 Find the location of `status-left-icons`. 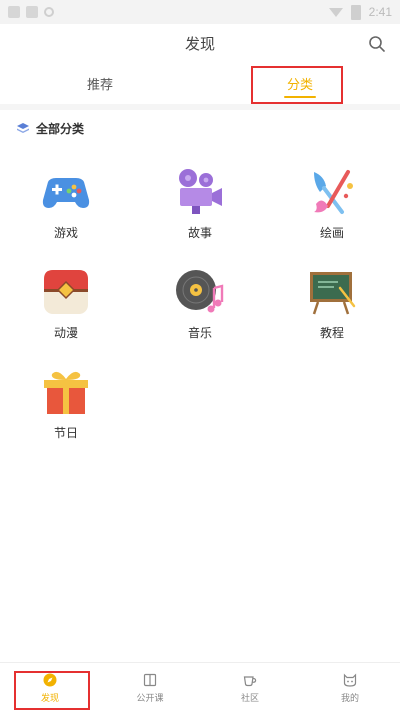

status-left-icons is located at coordinates (27, 12).